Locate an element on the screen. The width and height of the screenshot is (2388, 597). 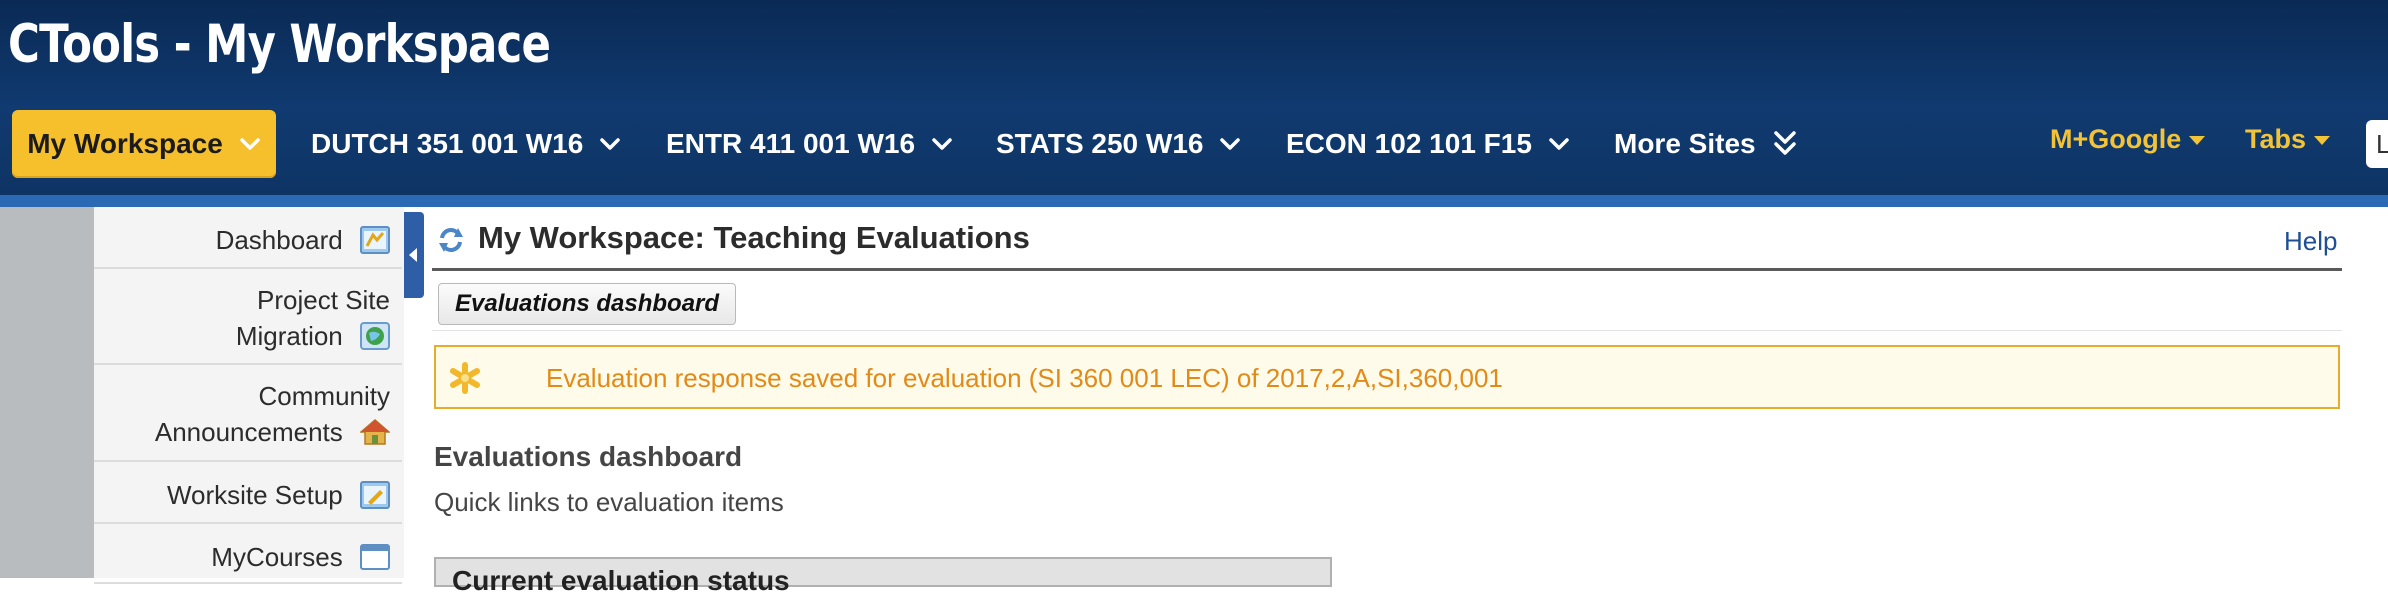
tool-item-dashboard: Dashboard is located at coordinates (248, 238).